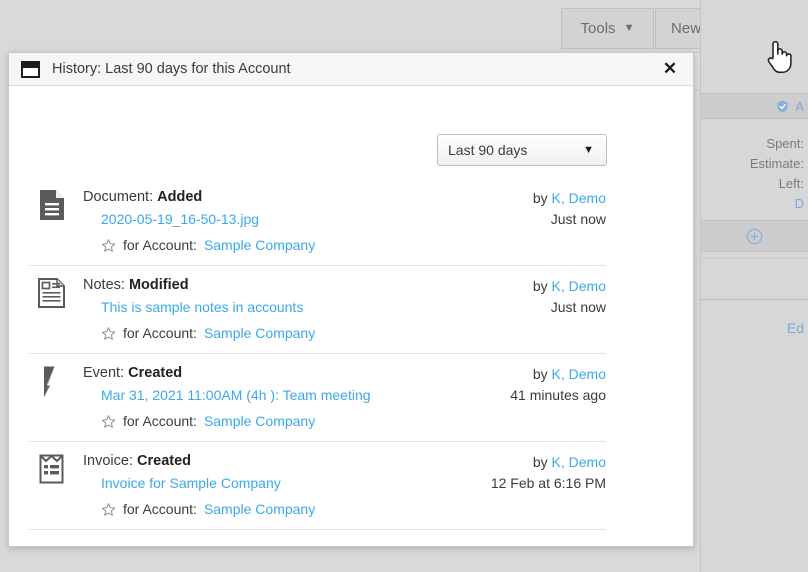  Describe the element at coordinates (284, 285) in the screenshot. I see `history-entry-title: Notes: Modified` at that location.